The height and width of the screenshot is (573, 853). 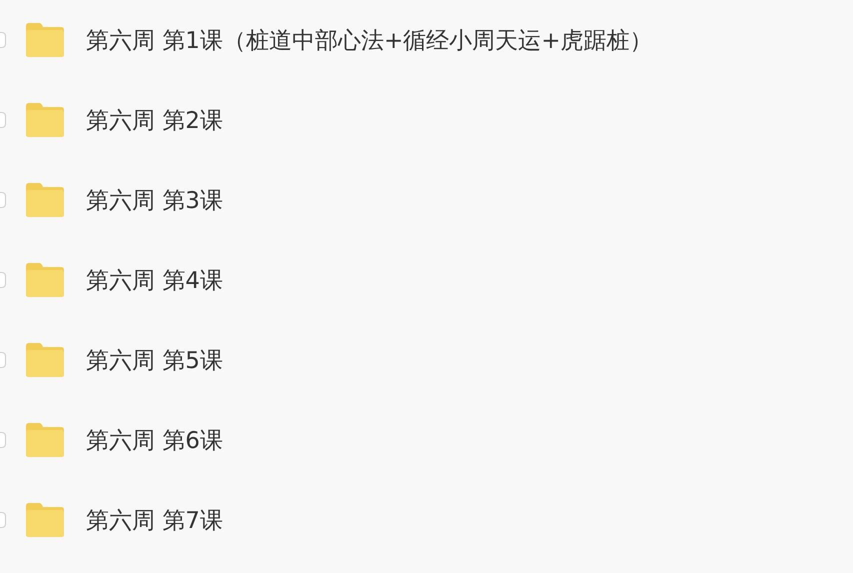 I want to click on folder-name: 第六周 第5课, so click(x=154, y=360).